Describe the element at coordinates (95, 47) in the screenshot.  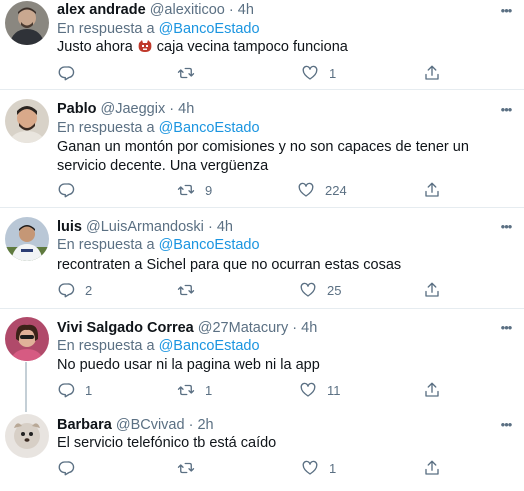
I see `tweet-text-before: Justo ahora` at that location.